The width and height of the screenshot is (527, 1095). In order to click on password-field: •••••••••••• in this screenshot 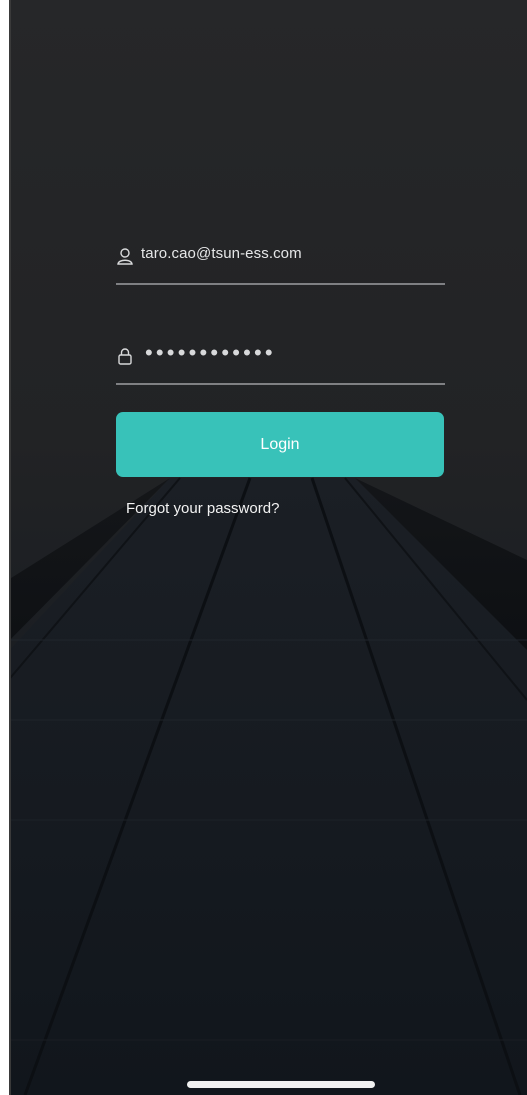, I will do `click(280, 362)`.